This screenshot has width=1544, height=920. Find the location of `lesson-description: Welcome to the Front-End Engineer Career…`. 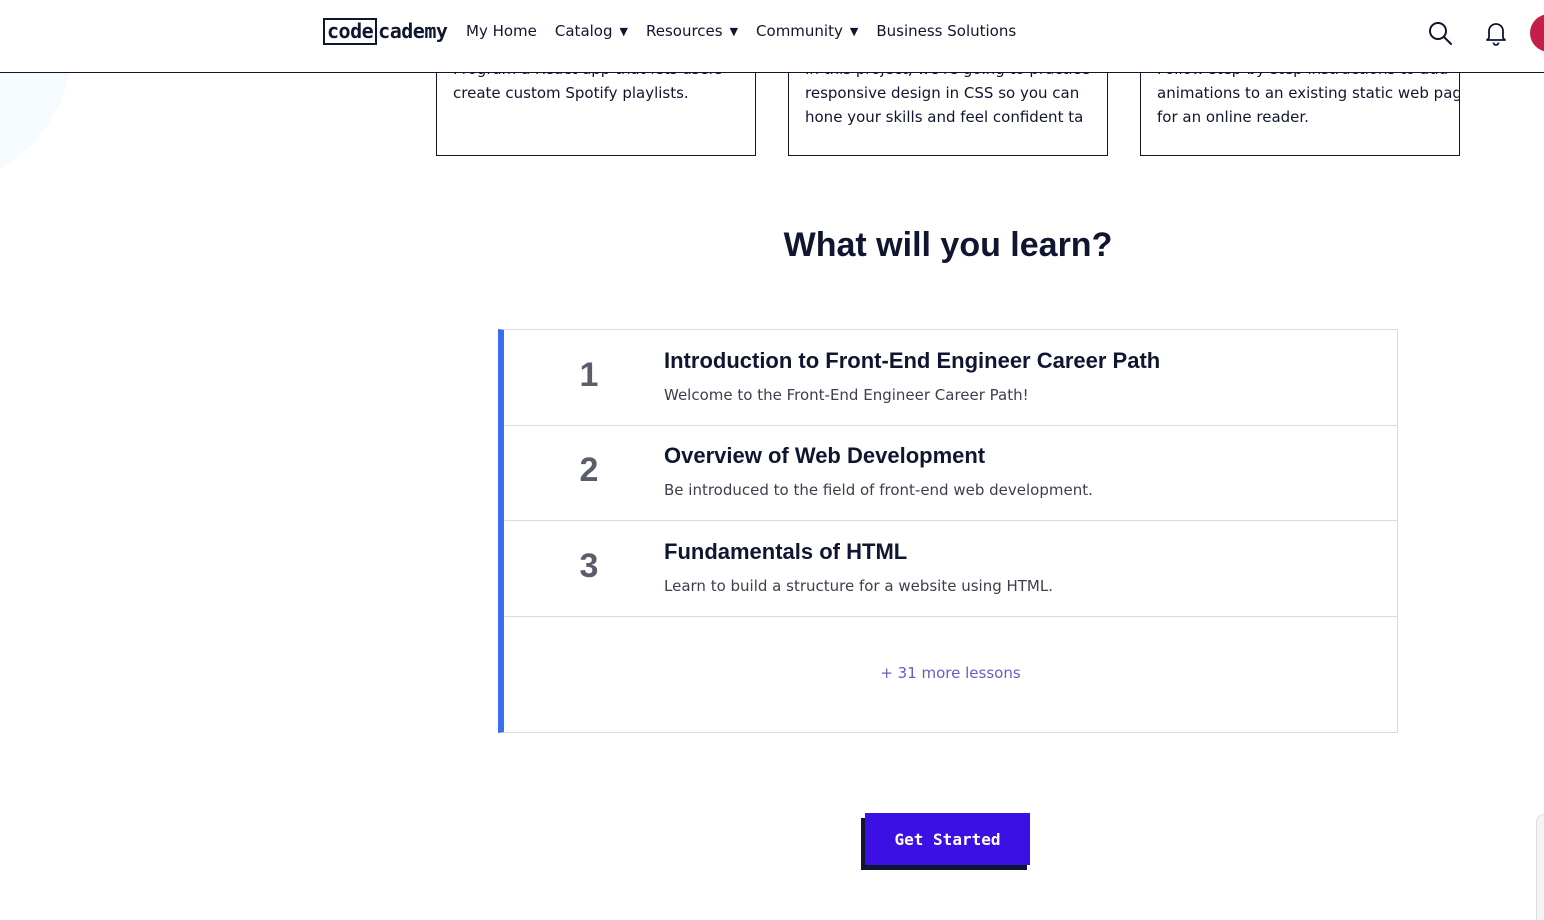

lesson-description: Welcome to the Front-End Engineer Career… is located at coordinates (846, 395).